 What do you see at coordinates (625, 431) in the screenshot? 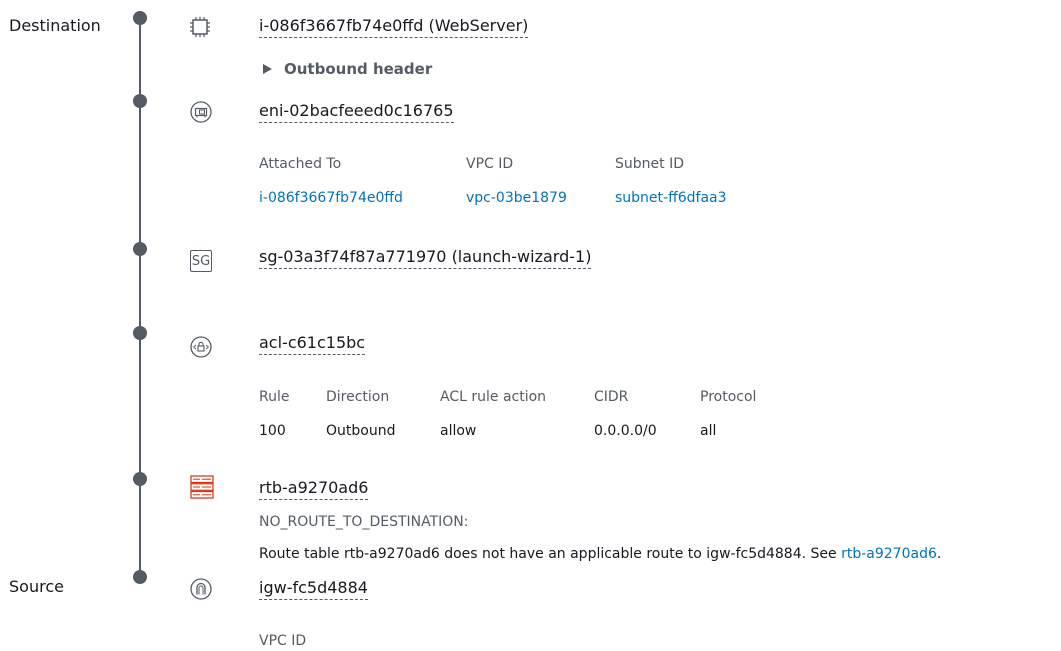
I see `acl-value-cidr: 0.0.0.0/0` at bounding box center [625, 431].